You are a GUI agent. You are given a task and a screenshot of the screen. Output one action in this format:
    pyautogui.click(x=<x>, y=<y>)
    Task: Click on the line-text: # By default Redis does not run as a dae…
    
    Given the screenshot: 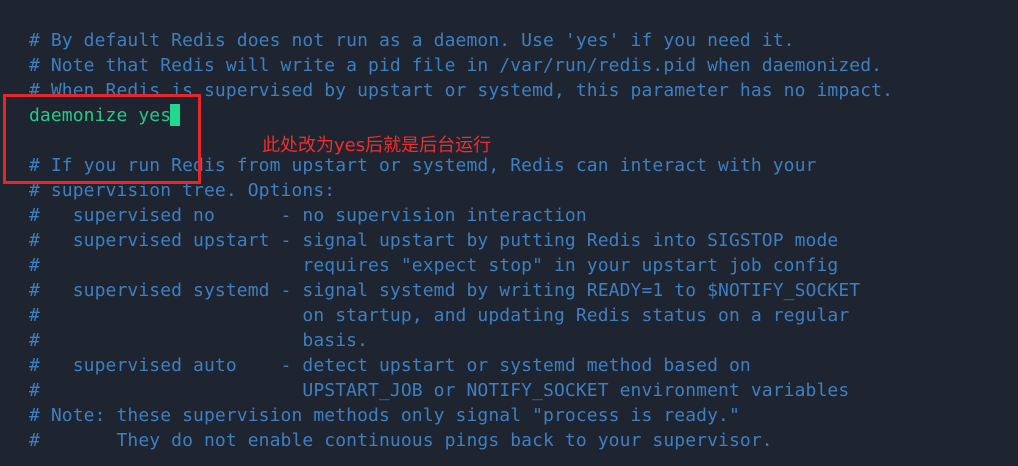 What is the action you would take?
    pyautogui.click(x=412, y=40)
    